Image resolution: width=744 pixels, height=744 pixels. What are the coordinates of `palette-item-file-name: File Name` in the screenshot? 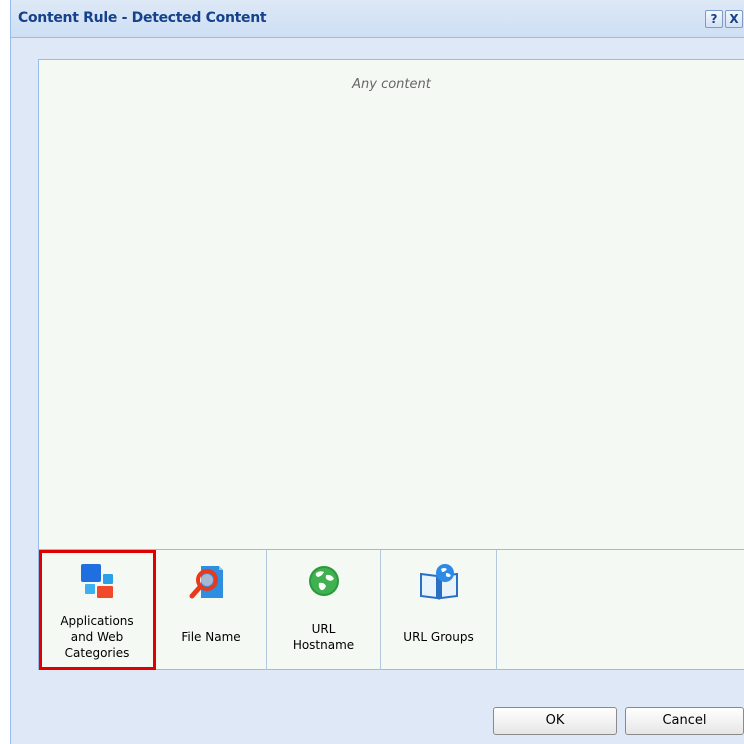 It's located at (211, 610).